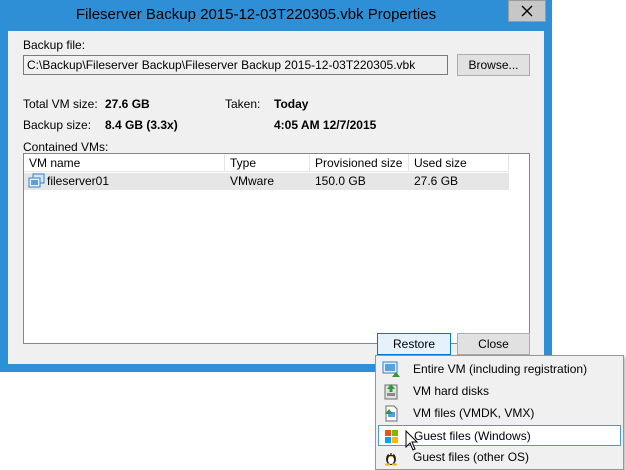 The height and width of the screenshot is (470, 626). I want to click on window-close-button, so click(527, 11).